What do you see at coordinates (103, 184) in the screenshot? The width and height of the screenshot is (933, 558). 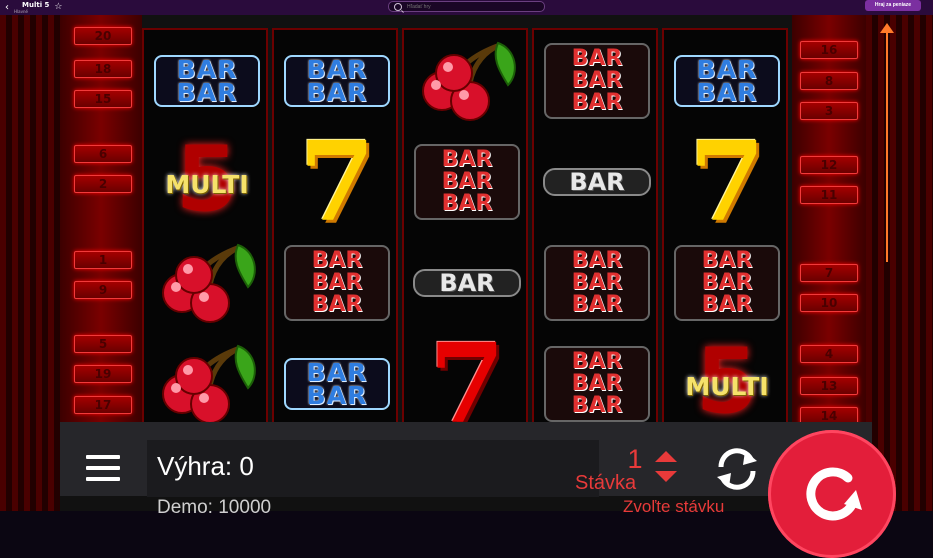 I see `payline-left-2: 2` at bounding box center [103, 184].